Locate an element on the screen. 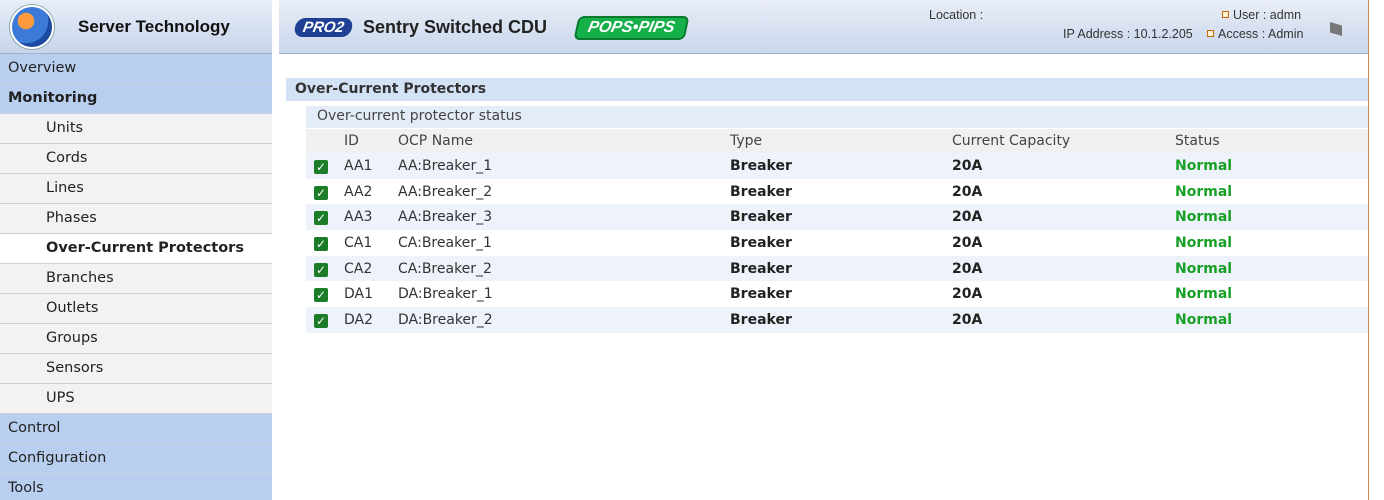 This screenshot has height=500, width=1384. row-ocp-name: DA:Breaker_2 is located at coordinates (564, 320).